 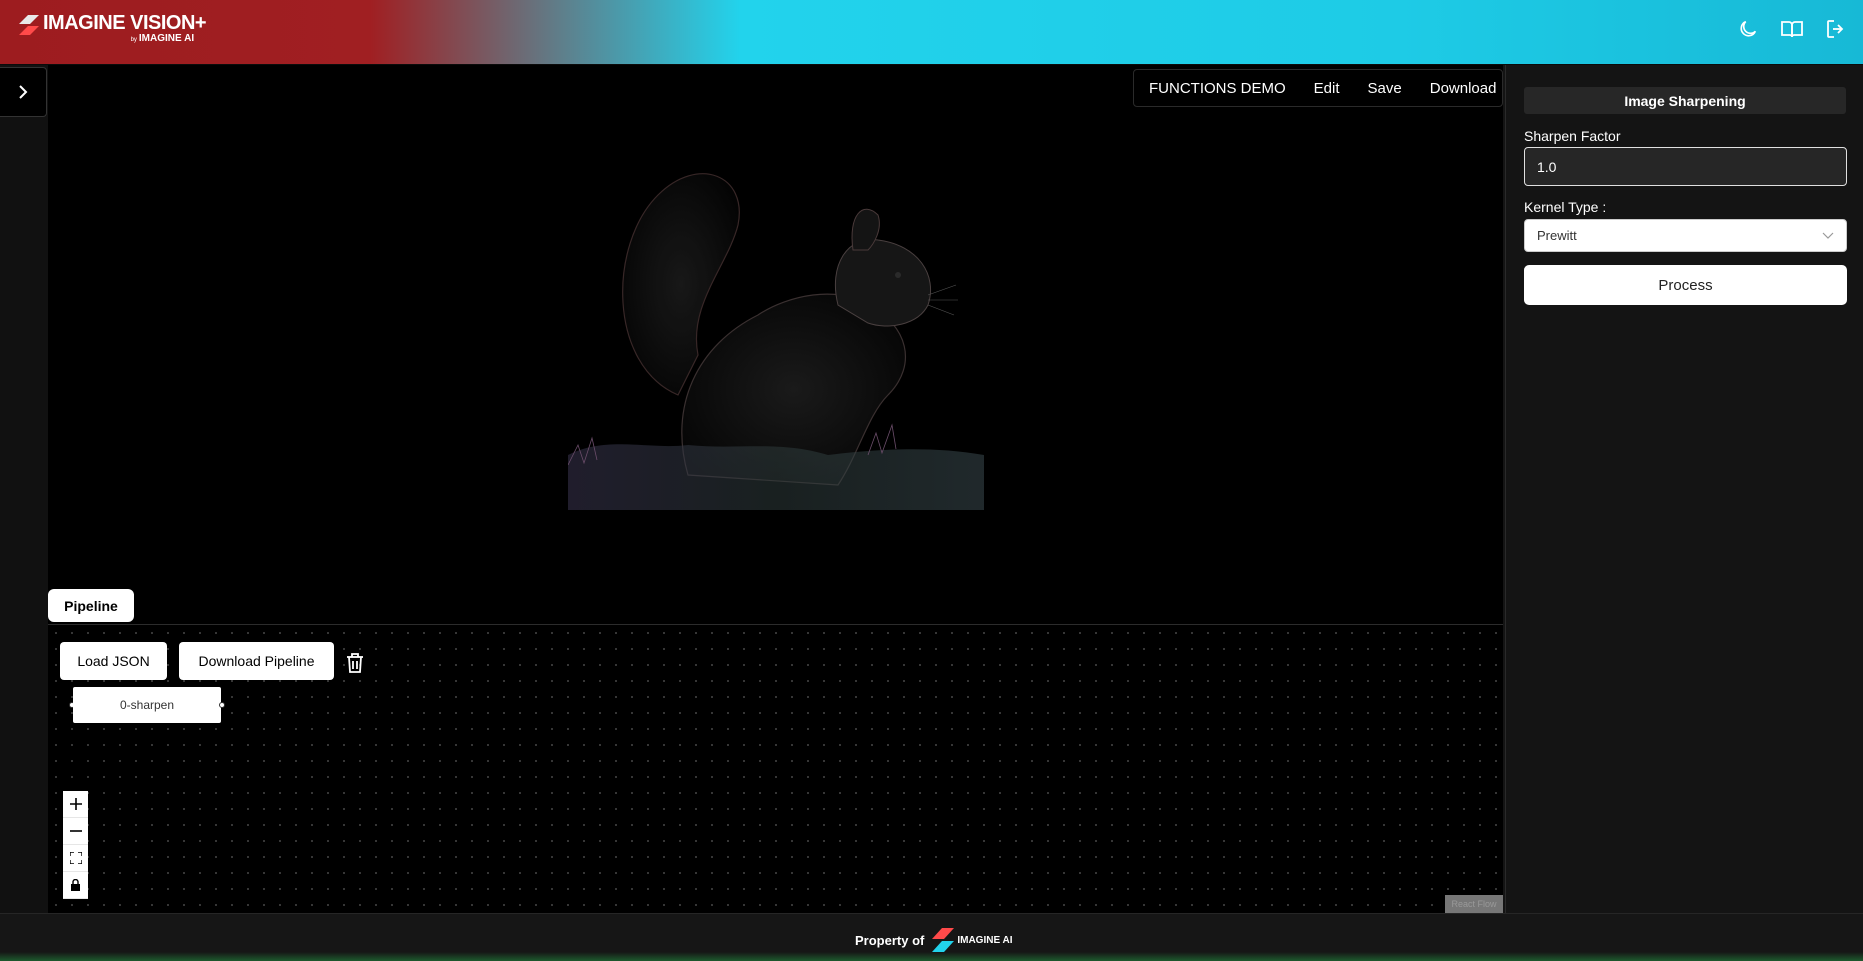 I want to click on sidebar-toggle-button, so click(x=23, y=92).